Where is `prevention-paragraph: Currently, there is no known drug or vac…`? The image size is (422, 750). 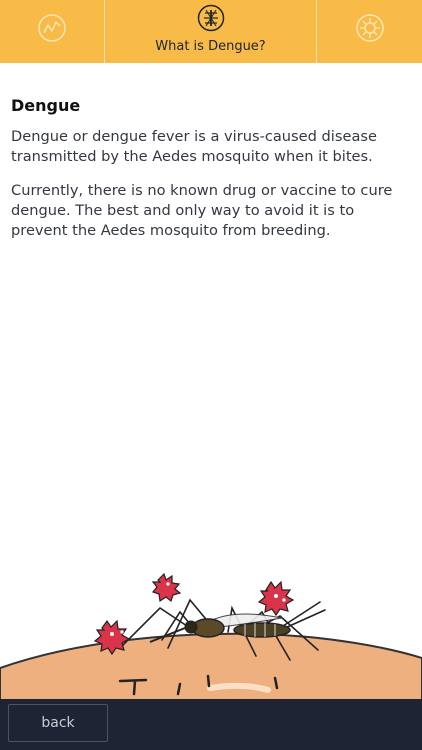
prevention-paragraph: Currently, there is no known drug or vac… is located at coordinates (202, 210).